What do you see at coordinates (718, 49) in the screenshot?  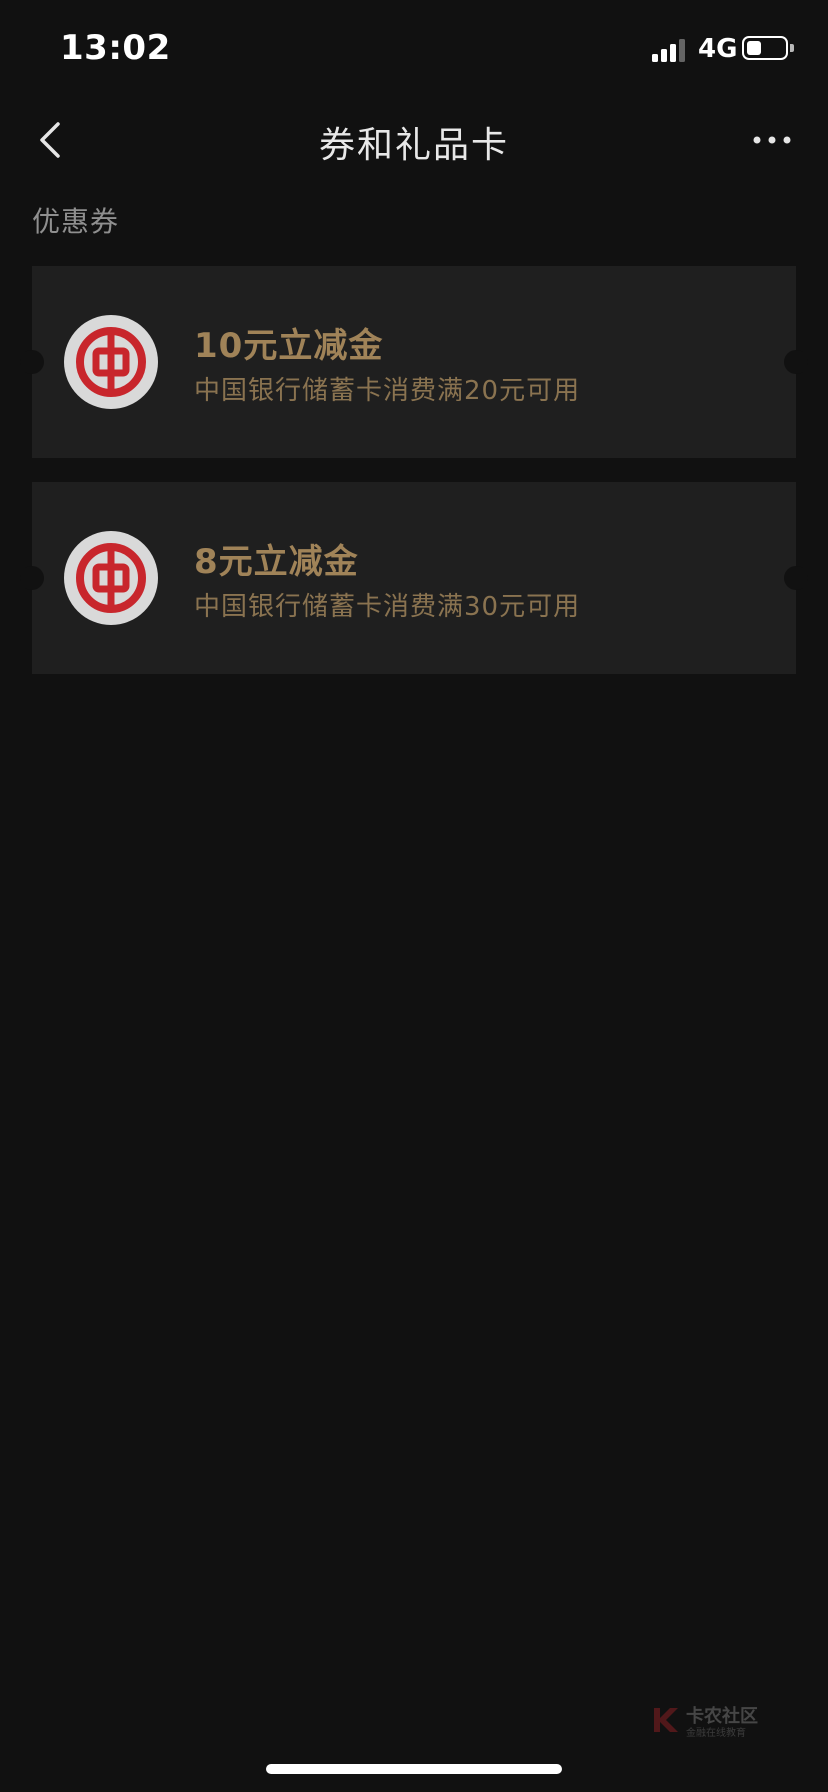 I see `network-type: 4G` at bounding box center [718, 49].